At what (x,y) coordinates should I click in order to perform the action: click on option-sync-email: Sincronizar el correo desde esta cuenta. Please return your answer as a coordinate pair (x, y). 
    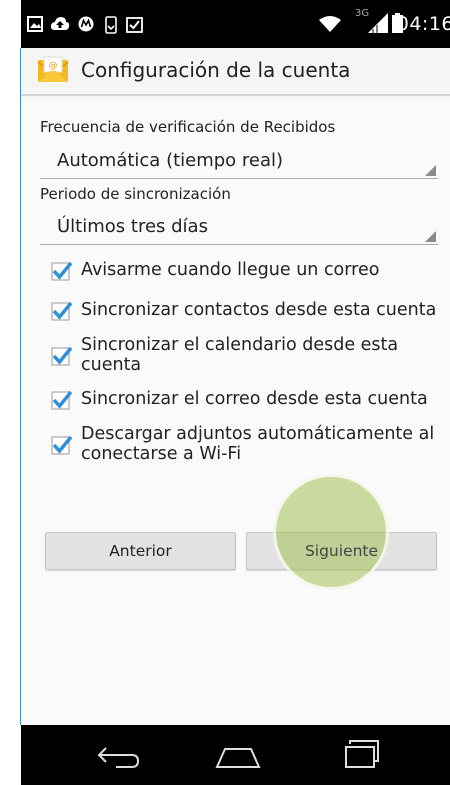
    Looking at the image, I should click on (248, 401).